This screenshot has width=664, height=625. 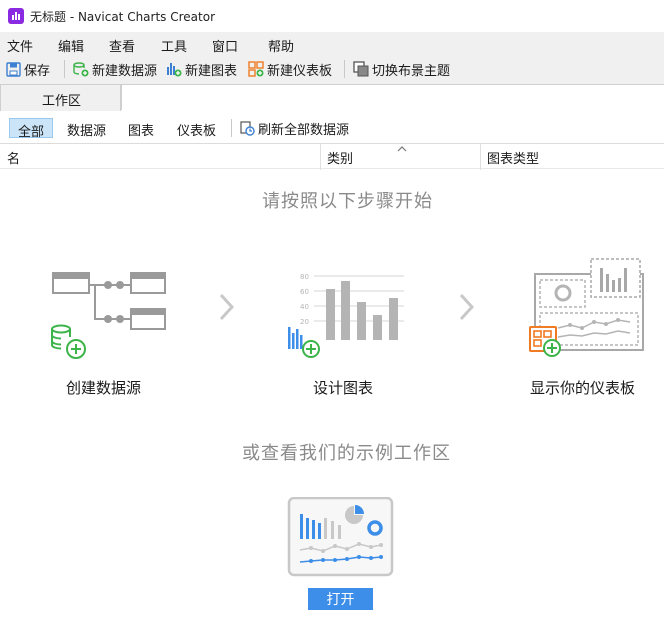 I want to click on datasource-icon, so click(x=81, y=69).